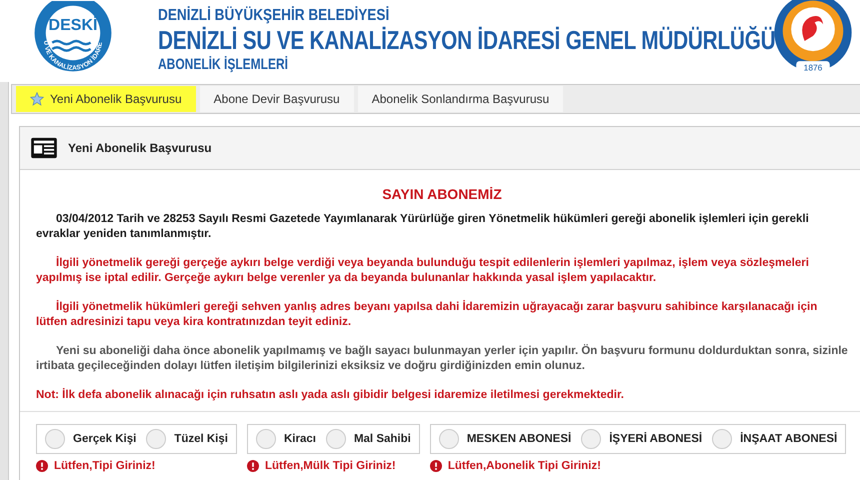  Describe the element at coordinates (519, 439) in the screenshot. I see `radio-label: MESKEN ABONESİ` at that location.